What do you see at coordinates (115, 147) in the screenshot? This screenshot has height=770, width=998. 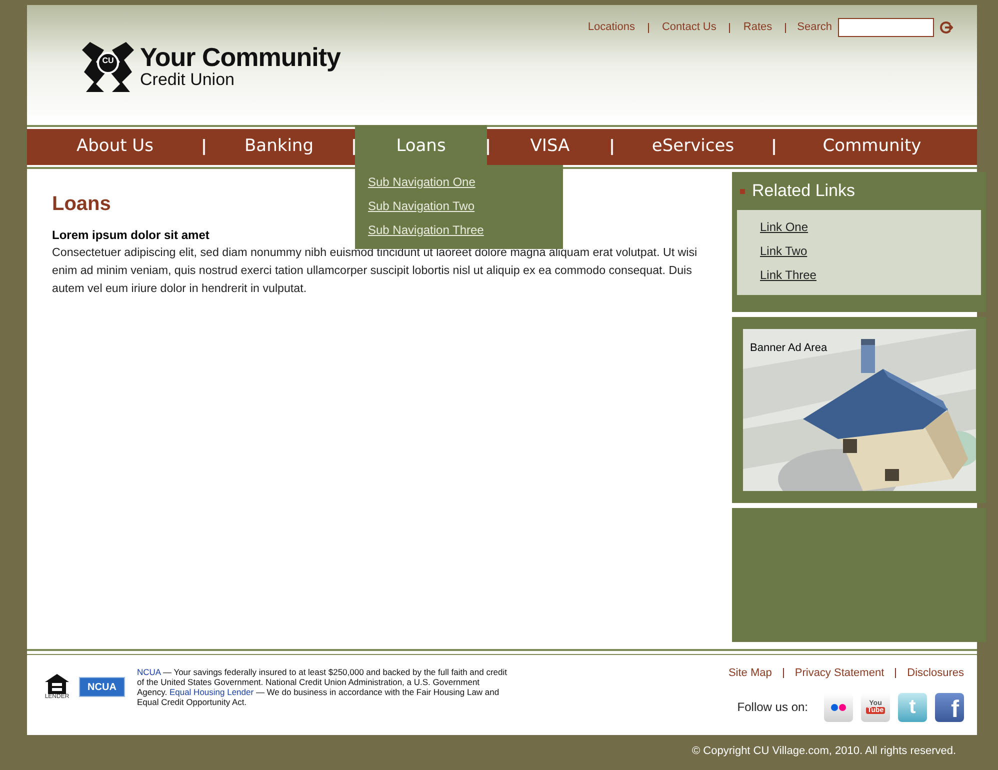 I see `nav-tab: About Us` at bounding box center [115, 147].